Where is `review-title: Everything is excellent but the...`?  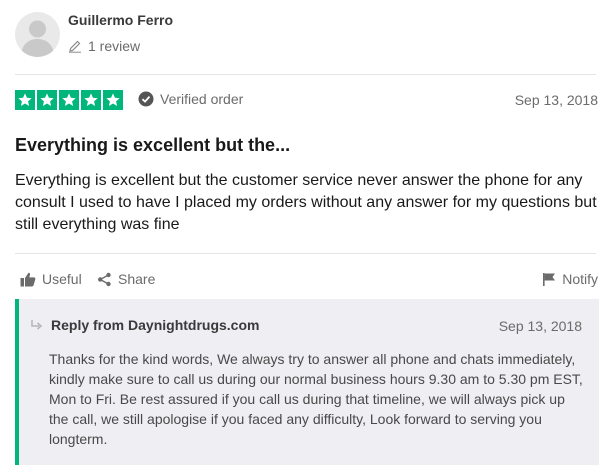
review-title: Everything is excellent but the... is located at coordinates (152, 145).